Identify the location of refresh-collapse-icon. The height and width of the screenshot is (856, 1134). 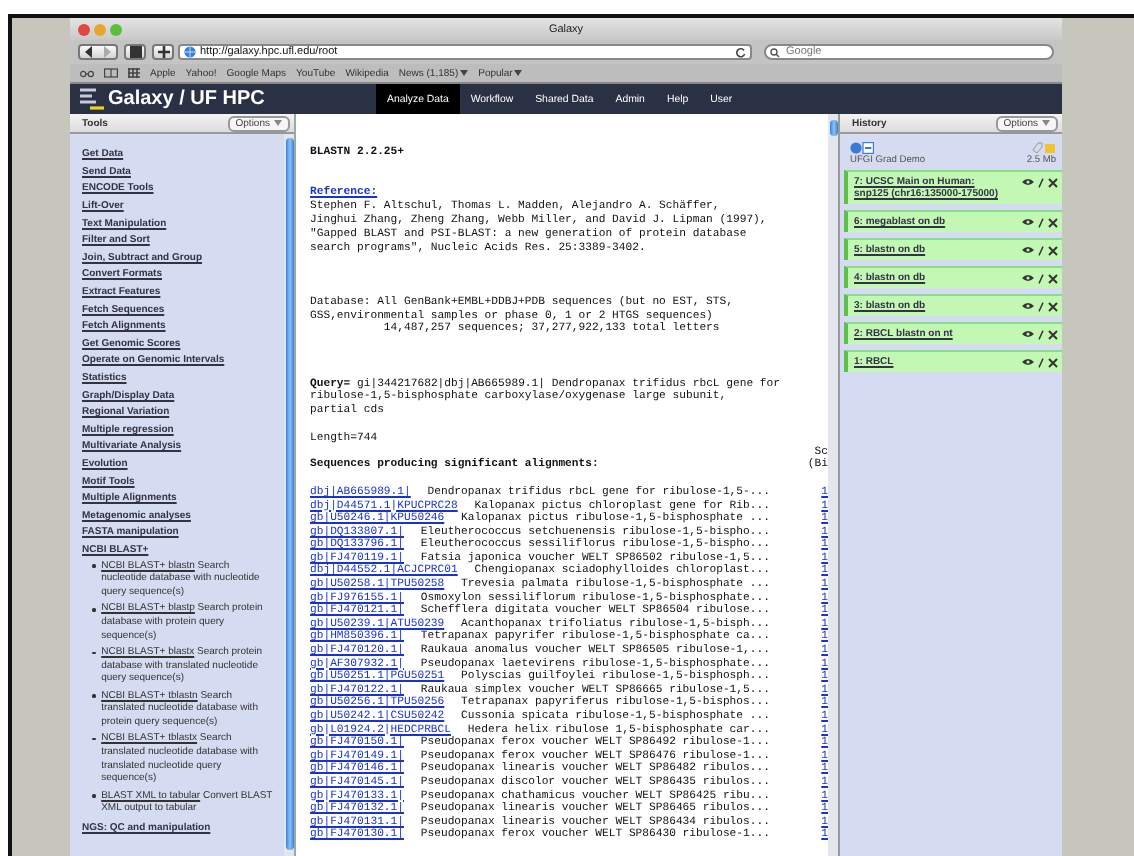
(862, 148).